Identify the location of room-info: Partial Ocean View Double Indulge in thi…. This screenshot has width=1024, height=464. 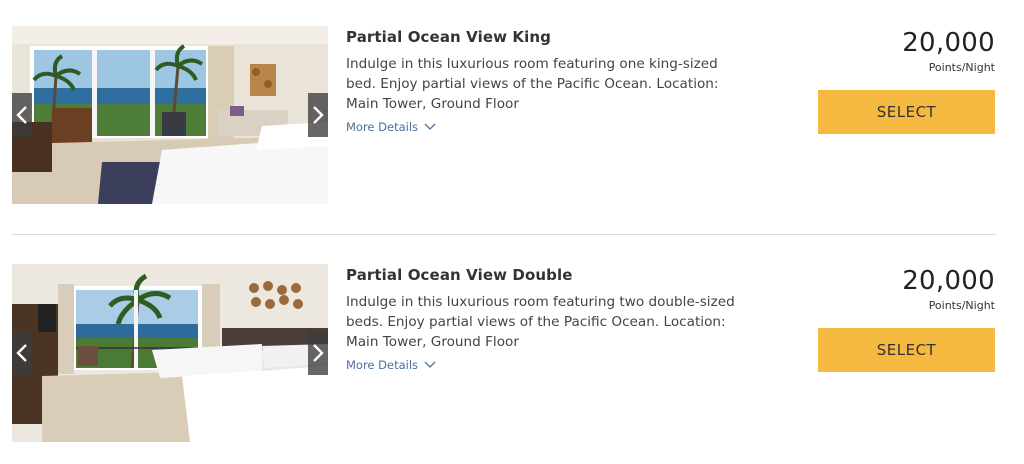
(546, 318).